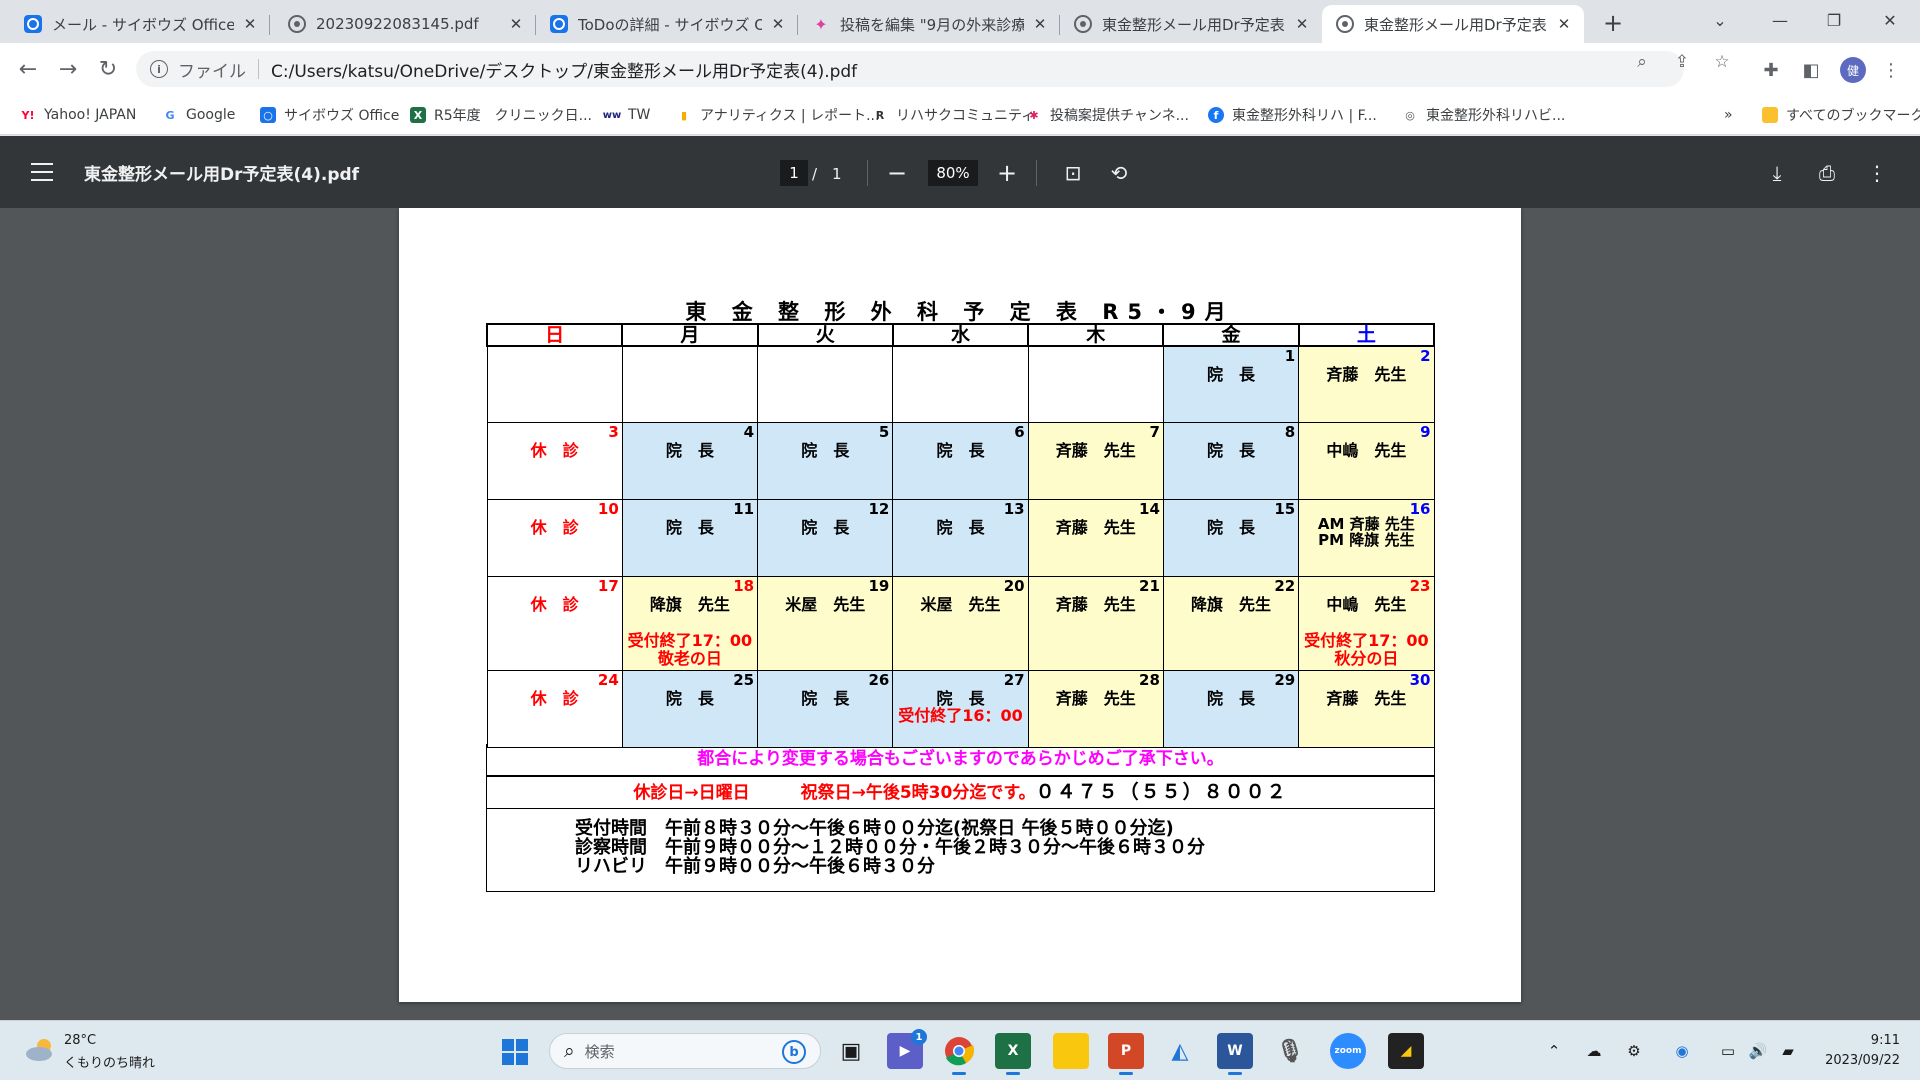 Image resolution: width=1920 pixels, height=1080 pixels. Describe the element at coordinates (42, 172) in the screenshot. I see `menu-icon` at that location.